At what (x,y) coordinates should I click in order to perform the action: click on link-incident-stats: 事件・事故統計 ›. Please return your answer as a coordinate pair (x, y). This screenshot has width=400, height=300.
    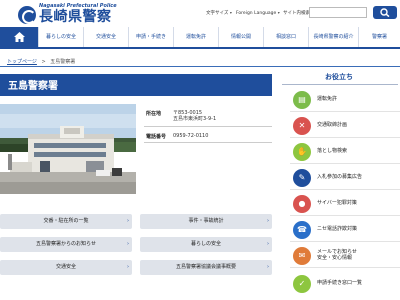
    Looking at the image, I should click on (206, 221).